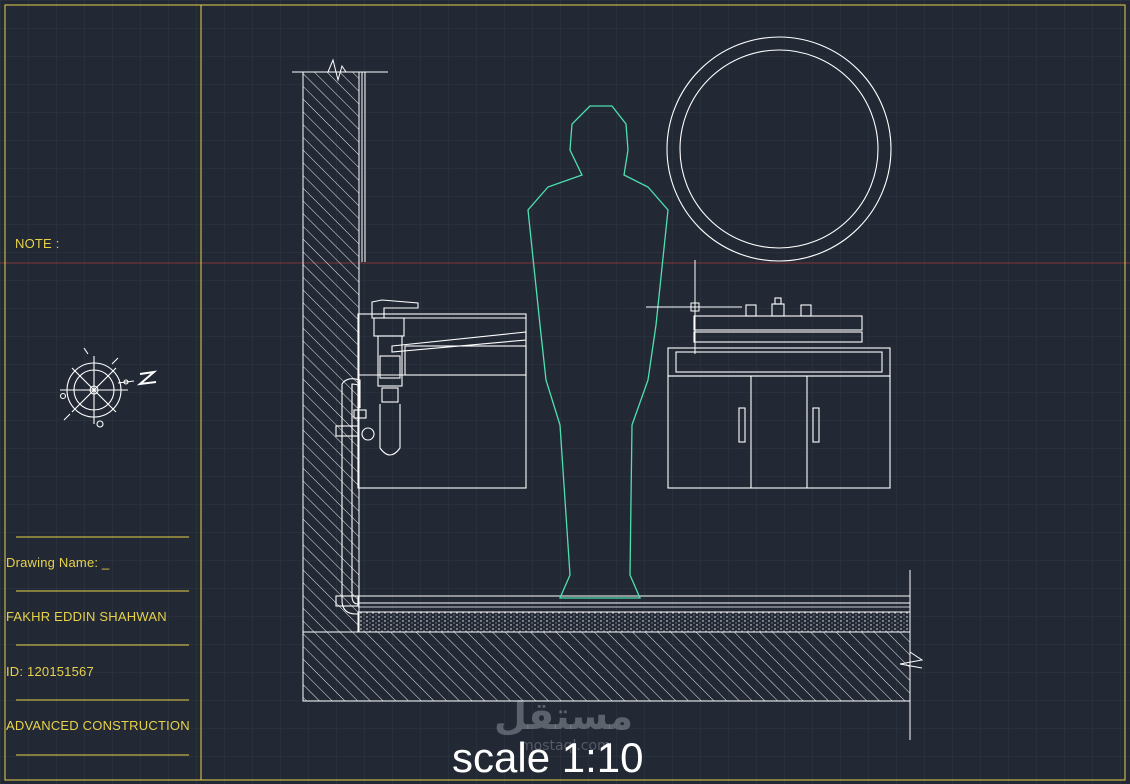 This screenshot has height=784, width=1130. I want to click on course-name: ADVANCED CONSTRUCTION, so click(98, 725).